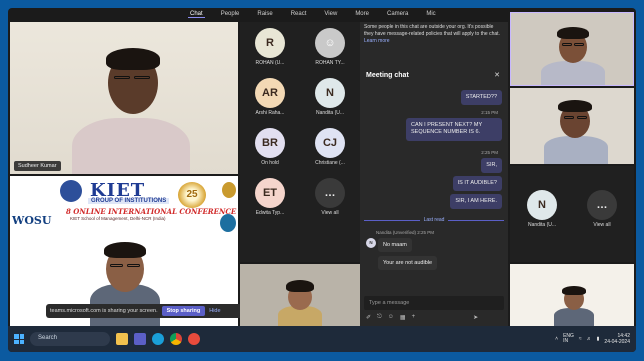 This screenshot has width=644, height=361. I want to click on windows-start-icon, so click(19, 339).